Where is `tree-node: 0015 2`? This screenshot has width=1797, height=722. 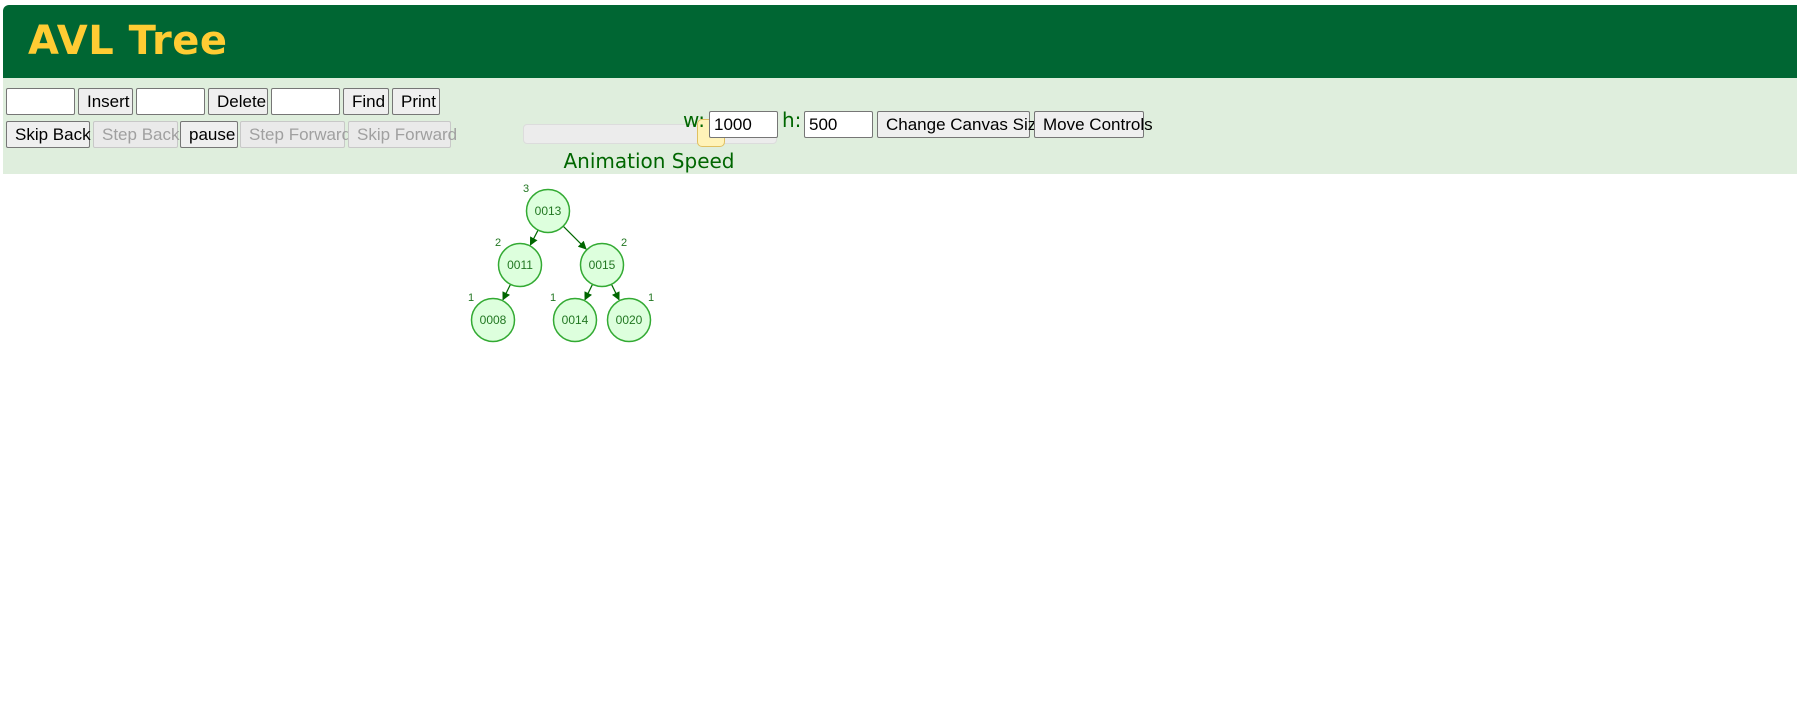
tree-node: 0015 2 is located at coordinates (603, 262).